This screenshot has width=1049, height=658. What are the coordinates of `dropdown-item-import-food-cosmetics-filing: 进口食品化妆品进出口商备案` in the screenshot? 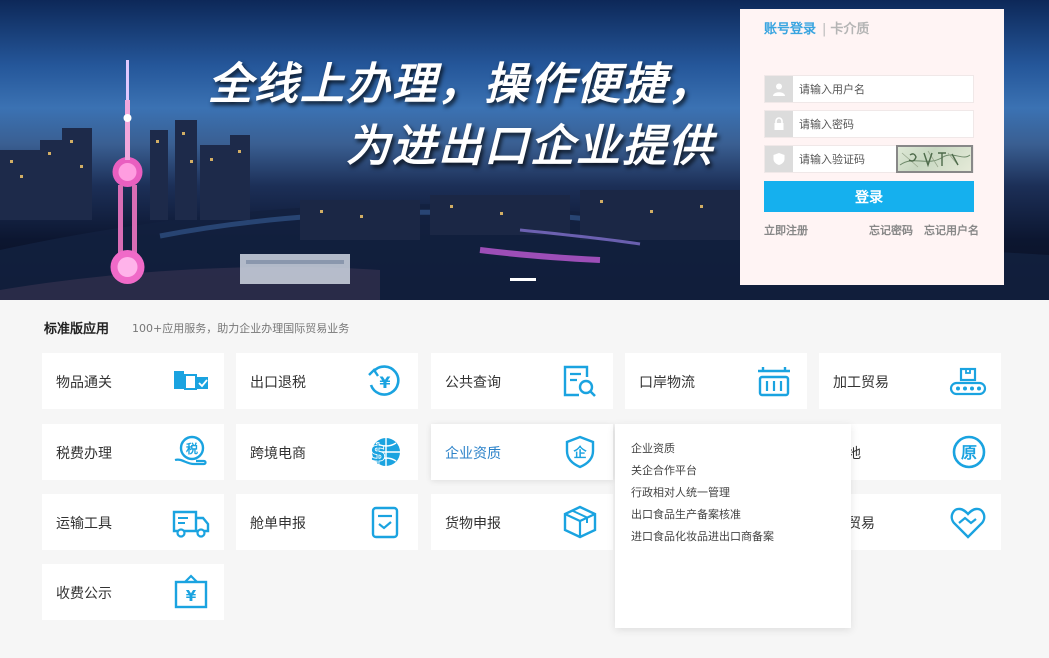 It's located at (741, 537).